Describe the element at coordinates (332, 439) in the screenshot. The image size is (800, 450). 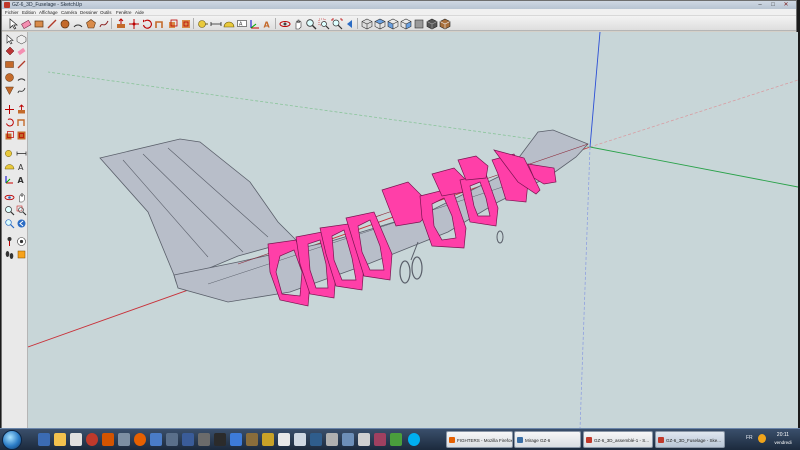
I see `app-silver-icon` at that location.